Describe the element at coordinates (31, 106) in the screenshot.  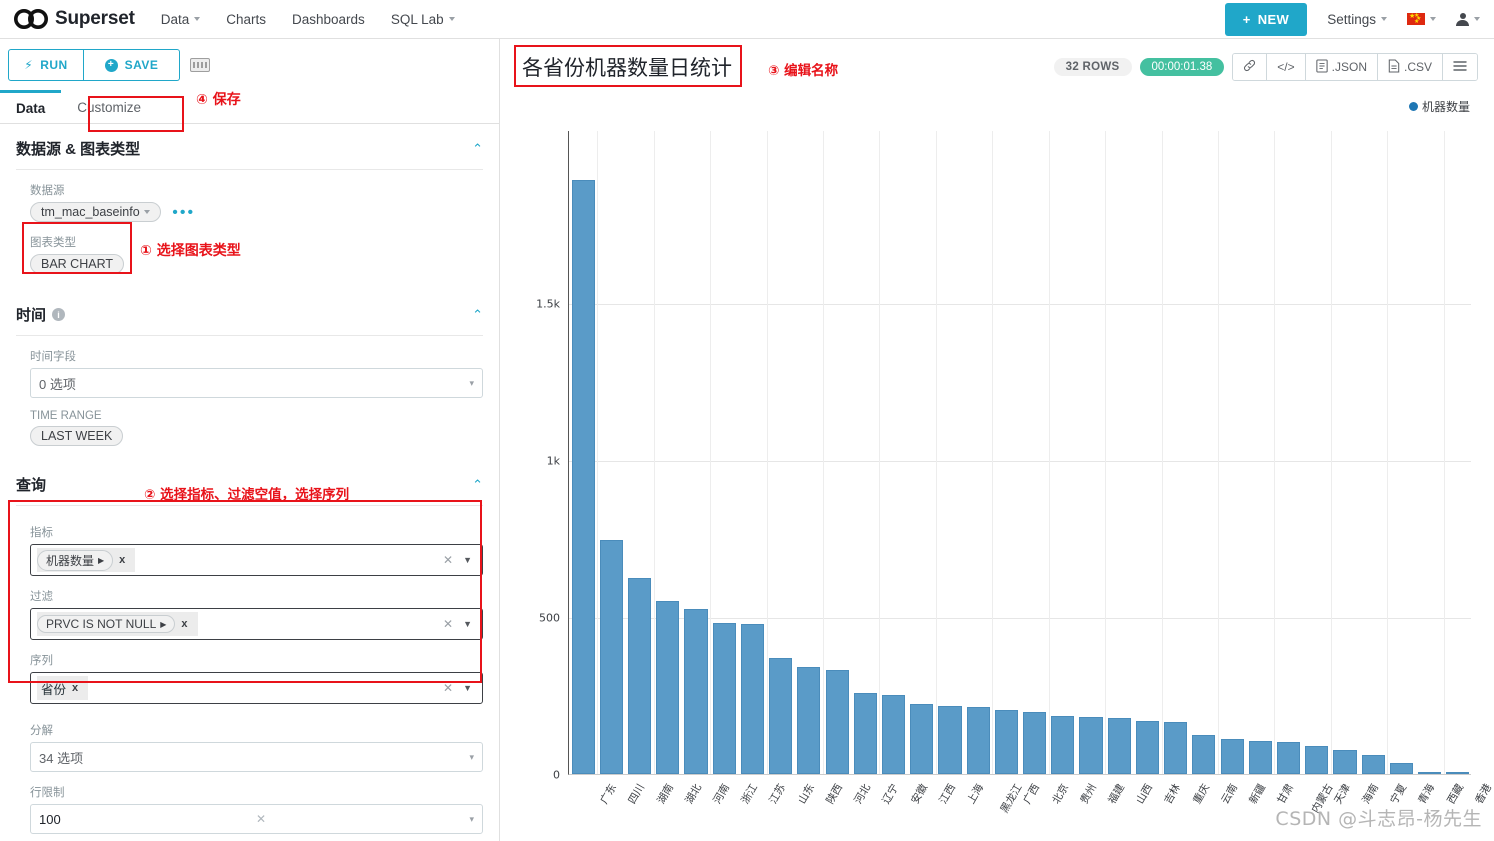
I see `tab-data: Data` at that location.